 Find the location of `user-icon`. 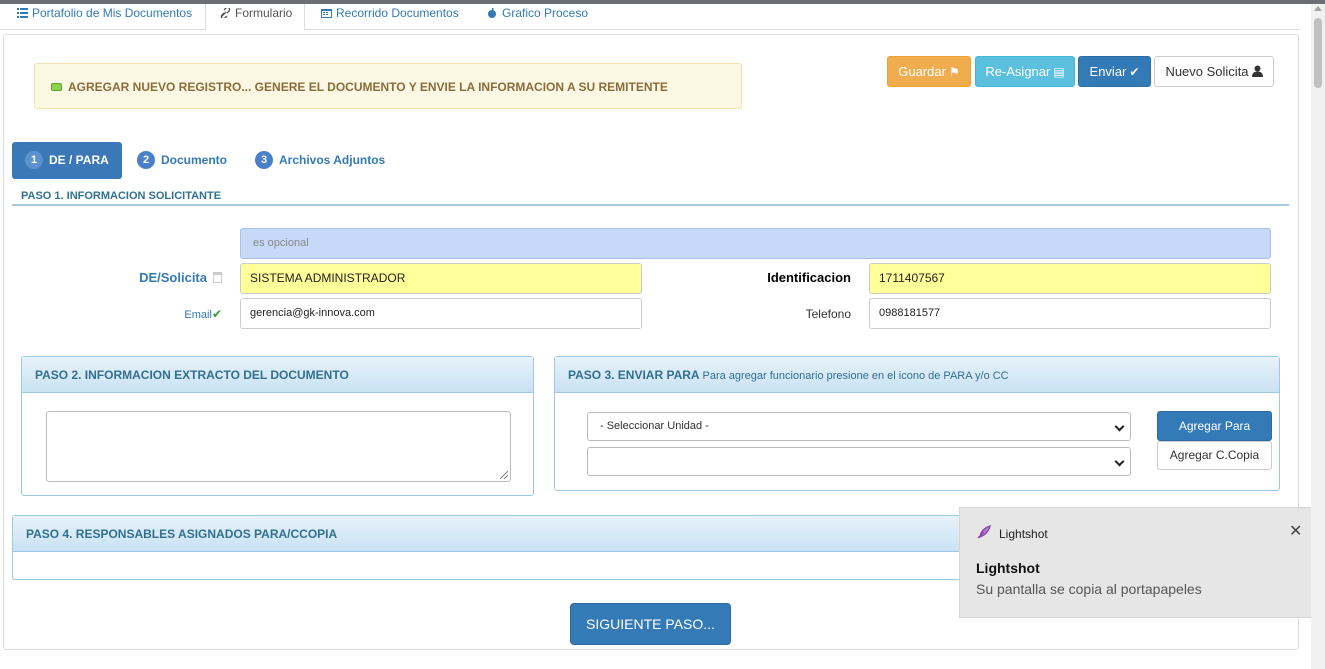

user-icon is located at coordinates (1257, 71).